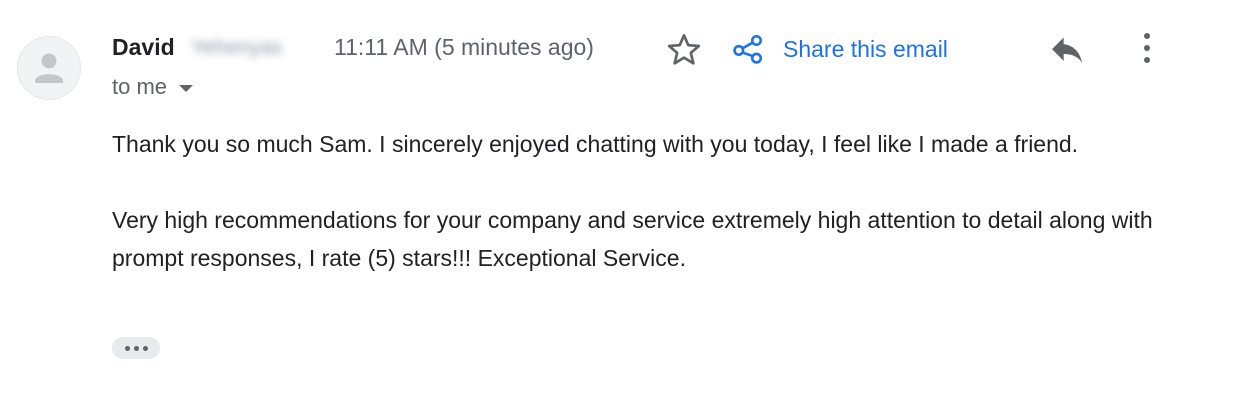 The image size is (1244, 404). Describe the element at coordinates (464, 47) in the screenshot. I see `email-timestamp: 11:11 AM (5 minutes ago)` at that location.